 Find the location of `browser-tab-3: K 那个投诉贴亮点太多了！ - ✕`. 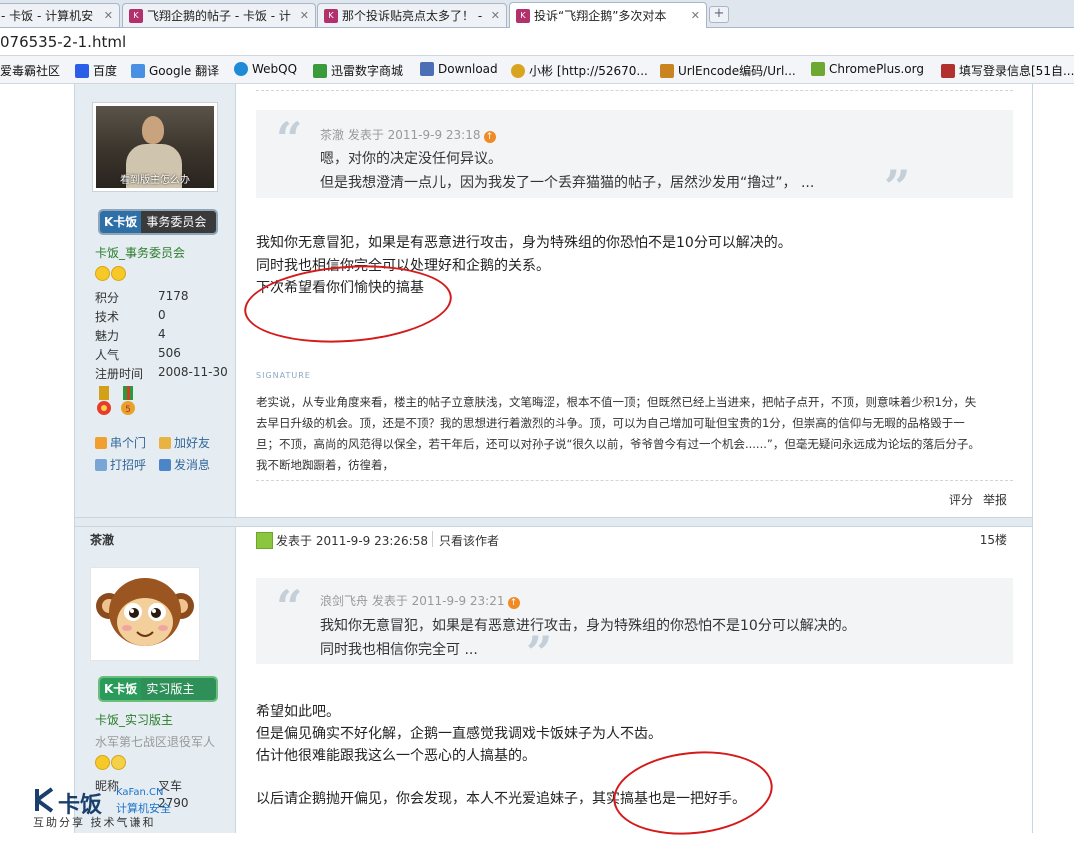

browser-tab-3: K 那个投诉贴亮点太多了！ - ✕ is located at coordinates (412, 15).